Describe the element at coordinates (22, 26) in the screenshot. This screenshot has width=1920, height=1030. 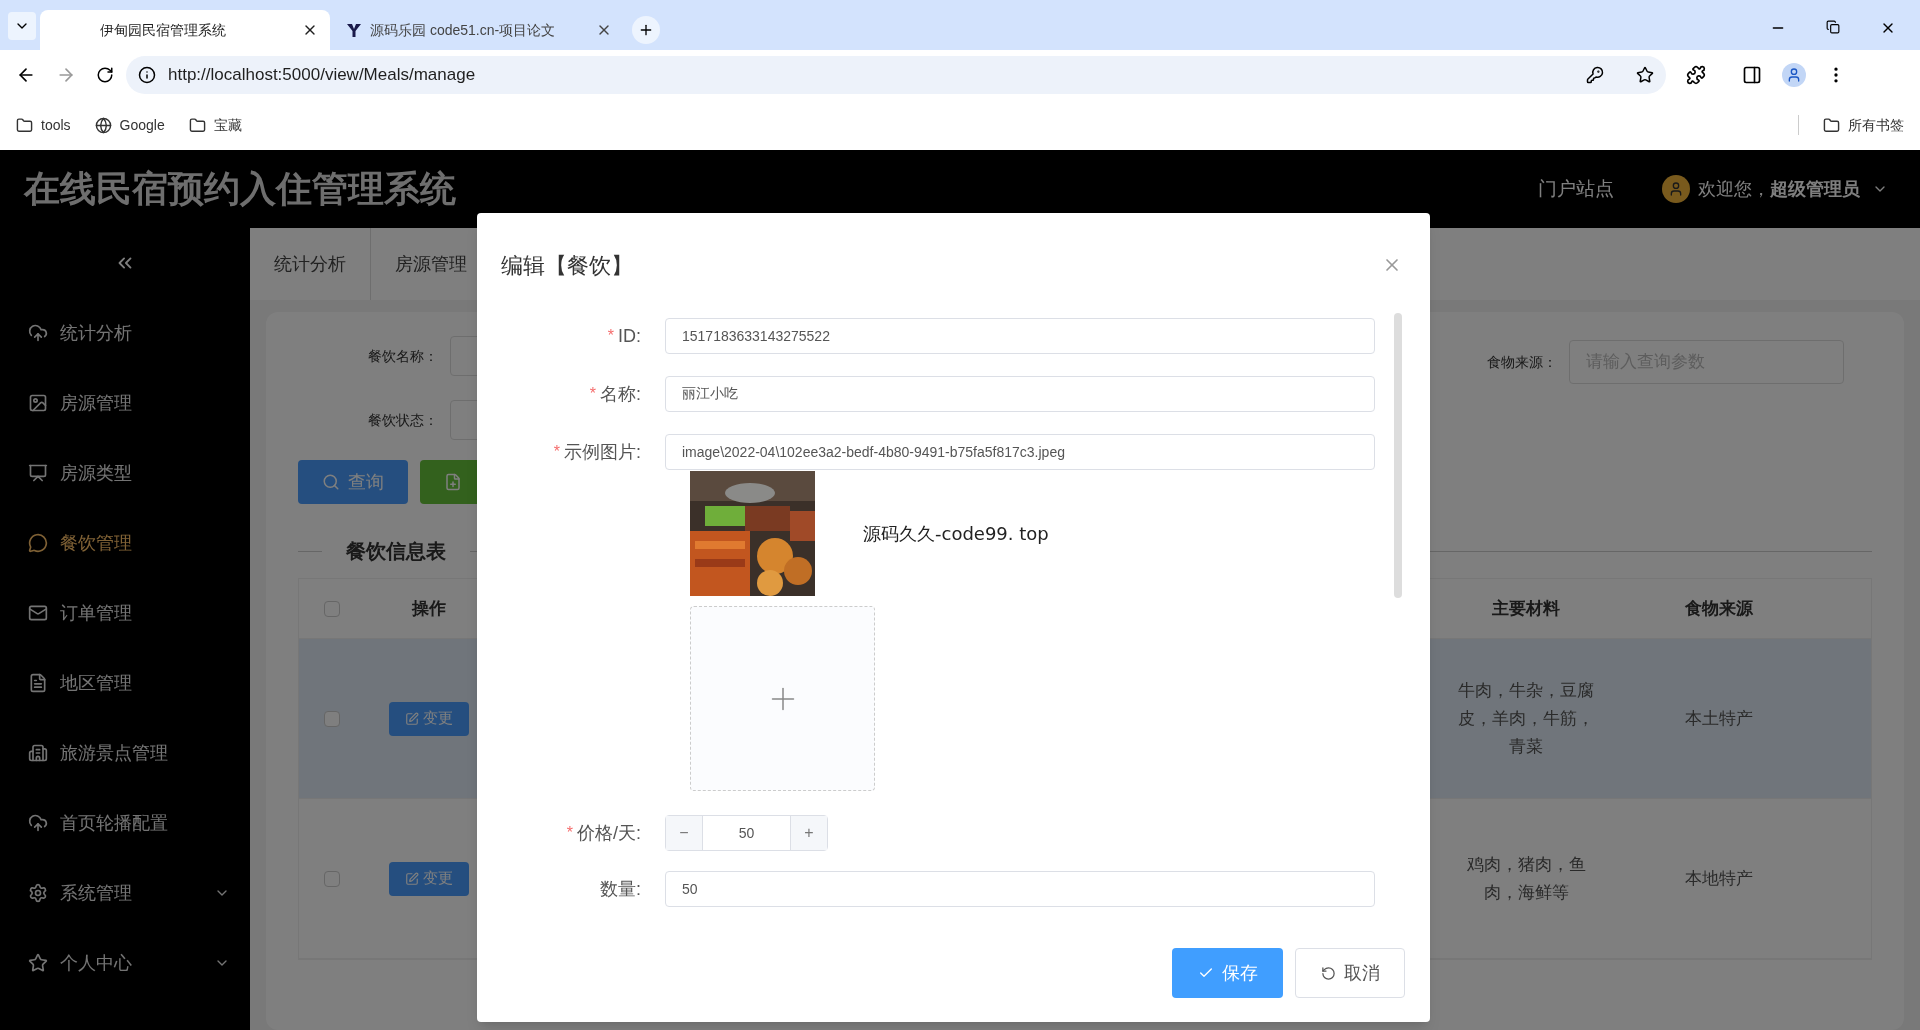
I see `tab-list-button` at that location.